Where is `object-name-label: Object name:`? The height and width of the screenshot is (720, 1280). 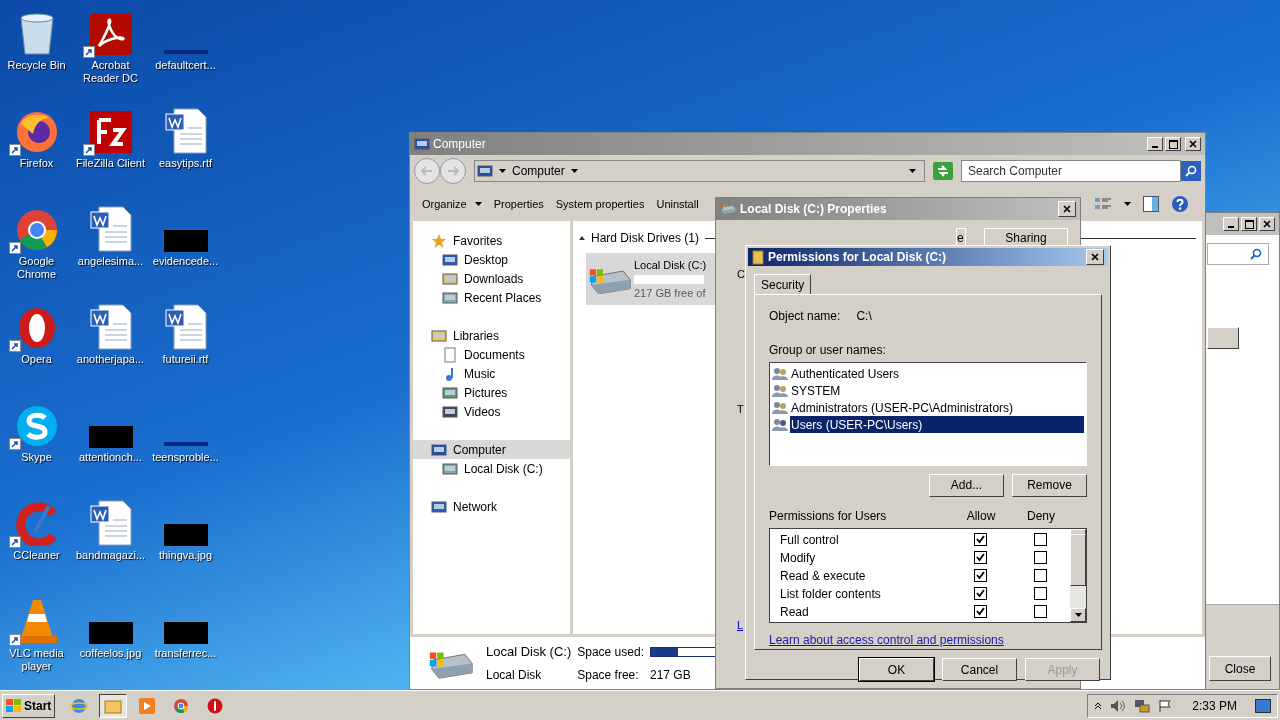
object-name-label: Object name: is located at coordinates (805, 316).